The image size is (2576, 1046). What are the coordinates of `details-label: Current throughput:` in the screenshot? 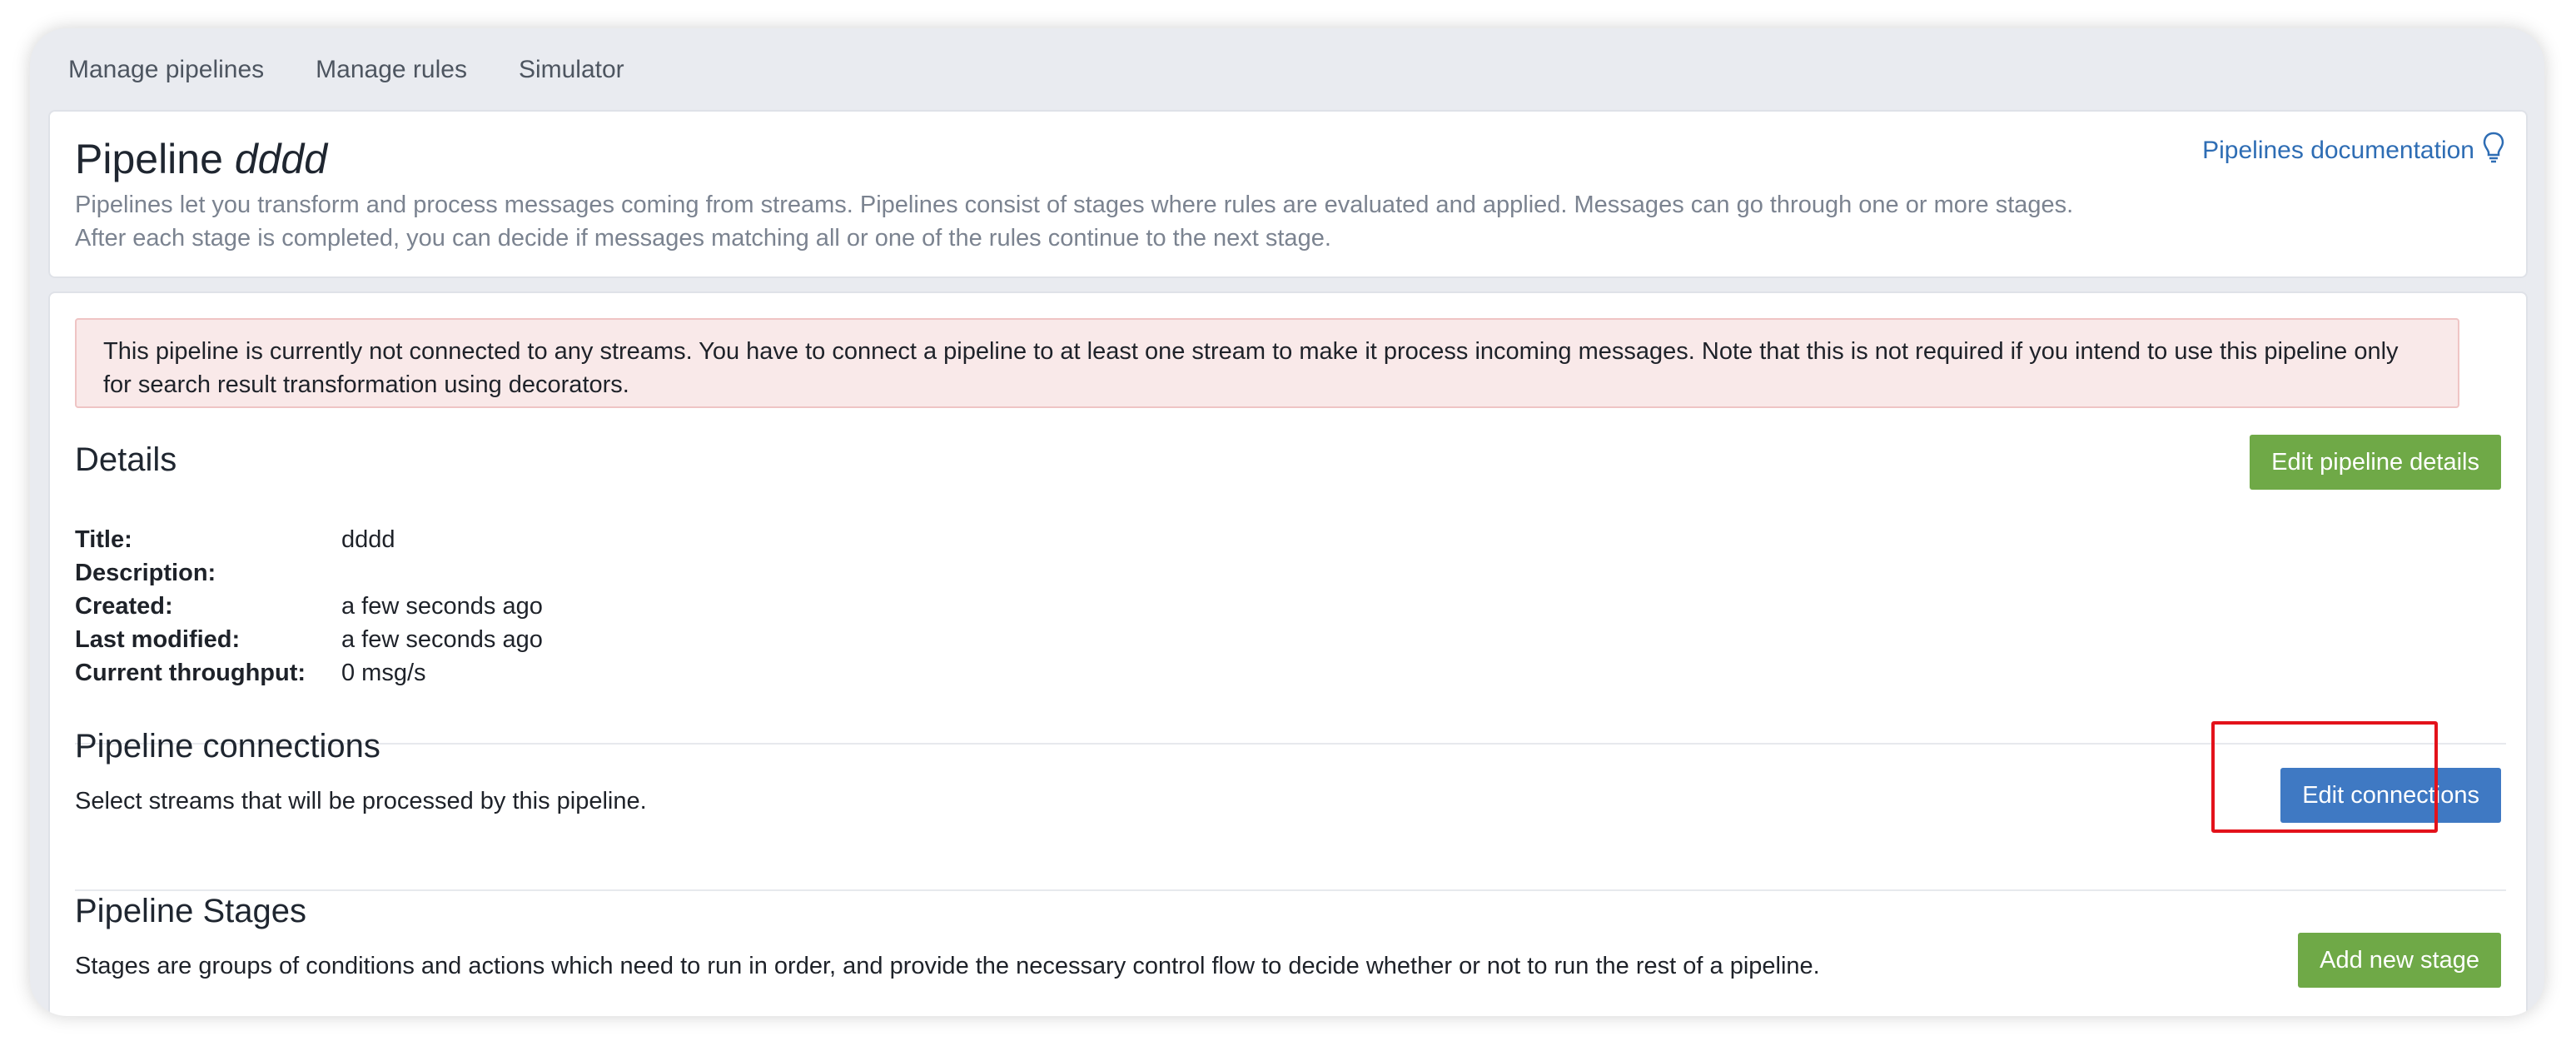 It's located at (190, 672).